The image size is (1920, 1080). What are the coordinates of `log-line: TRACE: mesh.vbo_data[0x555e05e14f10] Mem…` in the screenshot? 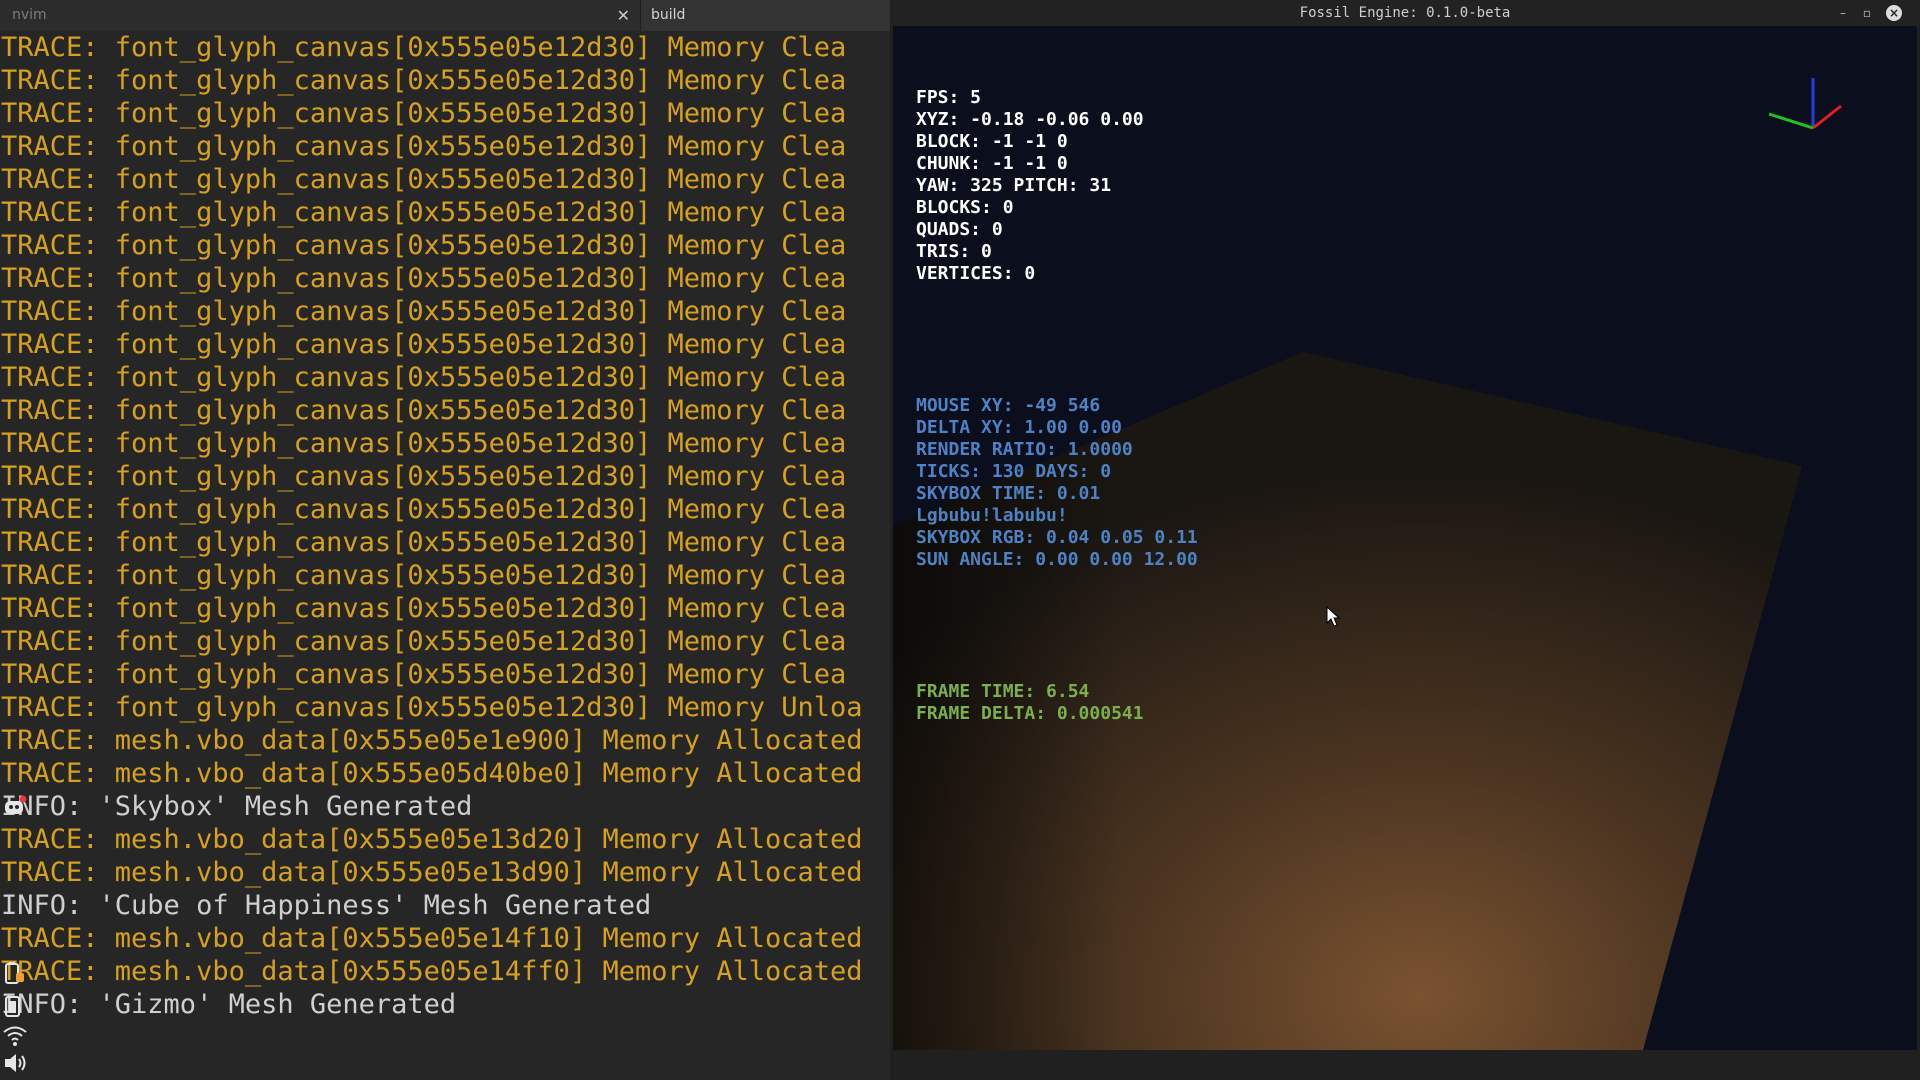 It's located at (432, 938).